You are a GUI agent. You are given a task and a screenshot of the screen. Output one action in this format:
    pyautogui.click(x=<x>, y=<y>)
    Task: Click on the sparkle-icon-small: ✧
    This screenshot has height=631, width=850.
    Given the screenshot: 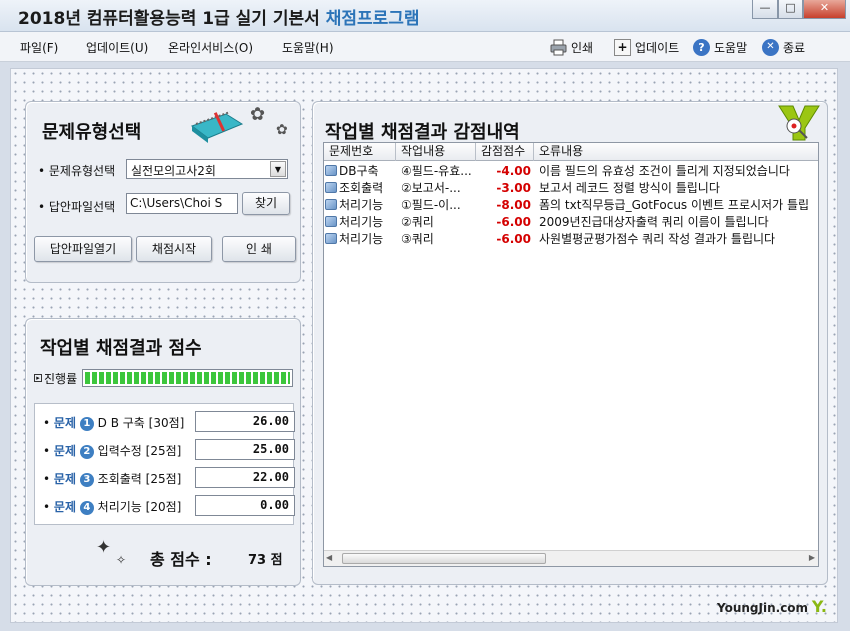 What is the action you would take?
    pyautogui.click(x=121, y=560)
    